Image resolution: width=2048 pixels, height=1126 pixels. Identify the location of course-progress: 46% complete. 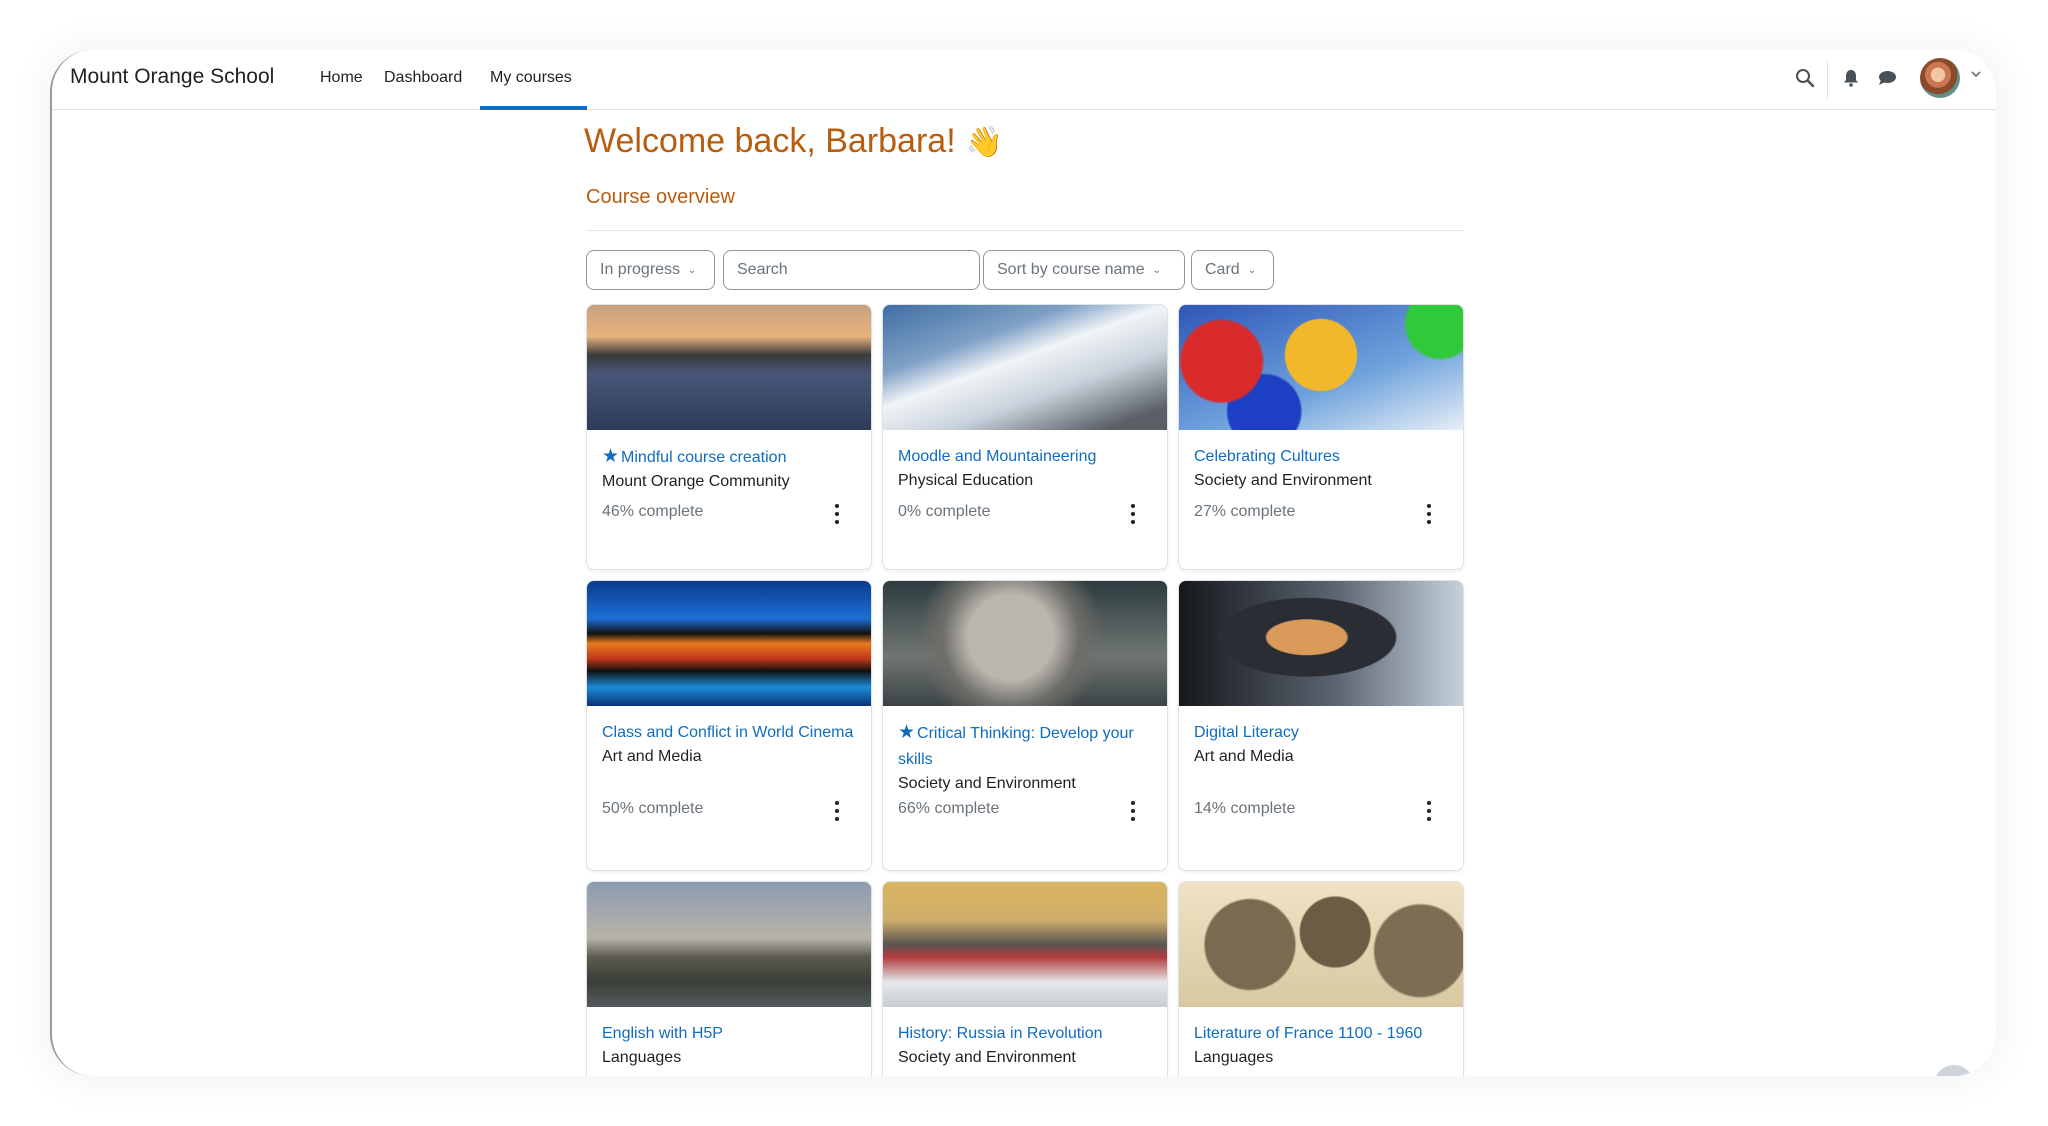
(653, 511).